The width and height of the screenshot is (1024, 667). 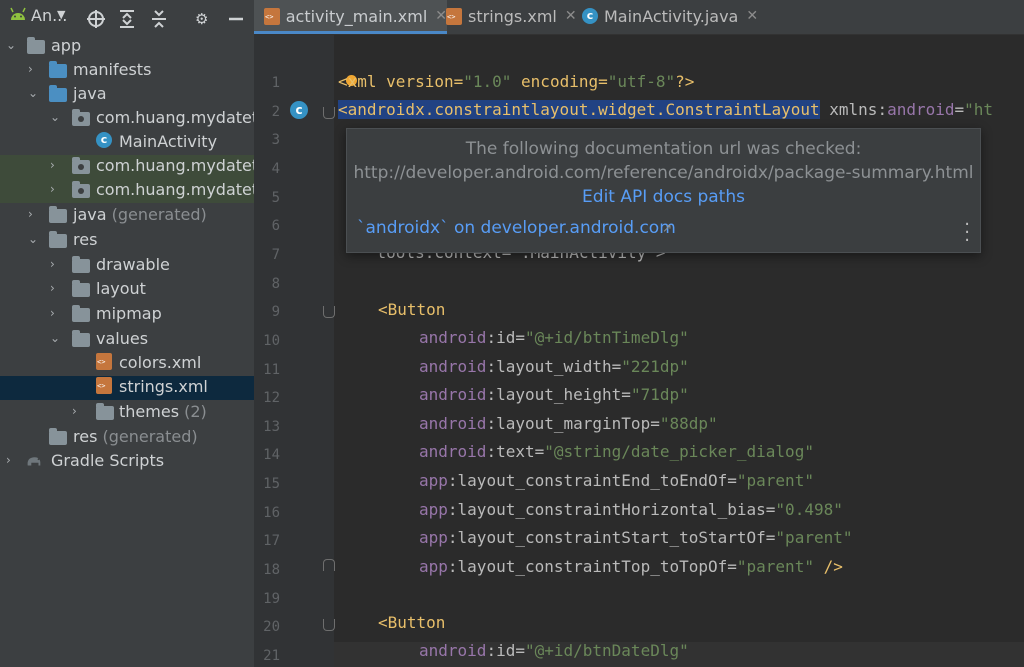 I want to click on tree-item-layout: › layout, so click(x=127, y=290).